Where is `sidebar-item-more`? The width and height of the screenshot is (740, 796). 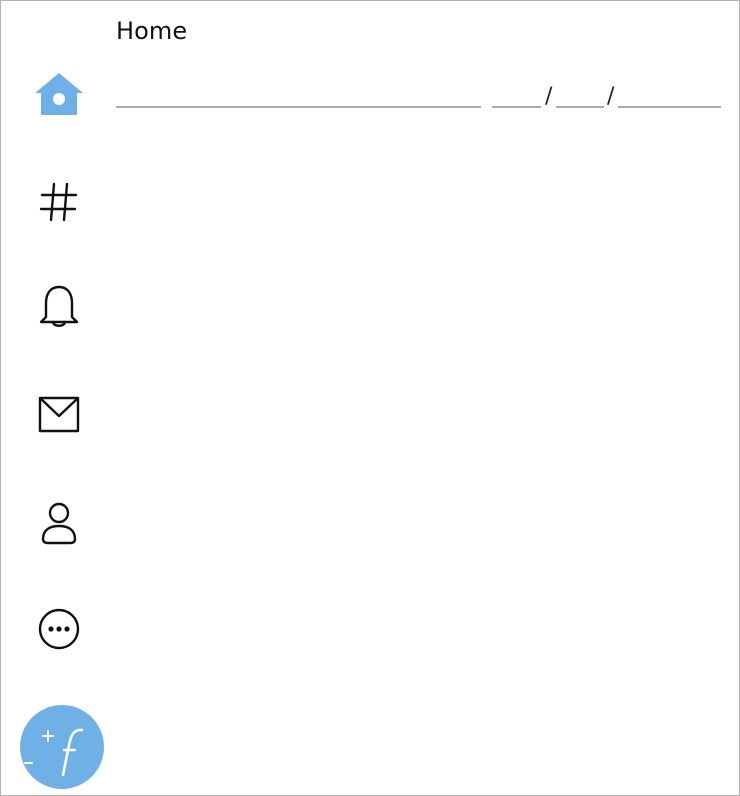 sidebar-item-more is located at coordinates (59, 629).